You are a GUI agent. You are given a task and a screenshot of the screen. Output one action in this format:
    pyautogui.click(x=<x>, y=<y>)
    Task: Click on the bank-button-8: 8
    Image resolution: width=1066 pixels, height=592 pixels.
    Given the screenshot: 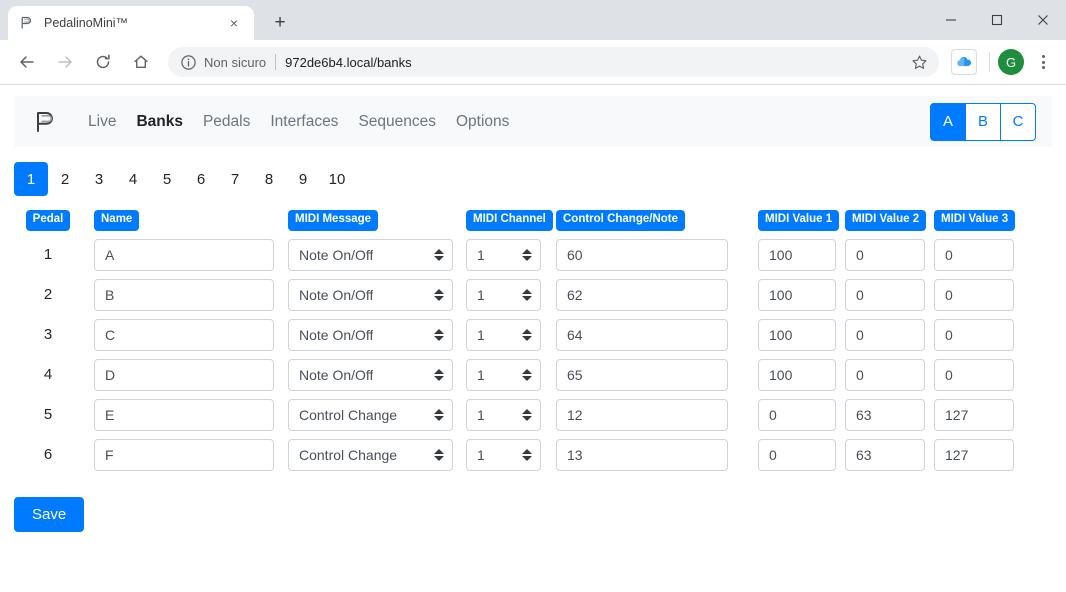 What is the action you would take?
    pyautogui.click(x=269, y=179)
    